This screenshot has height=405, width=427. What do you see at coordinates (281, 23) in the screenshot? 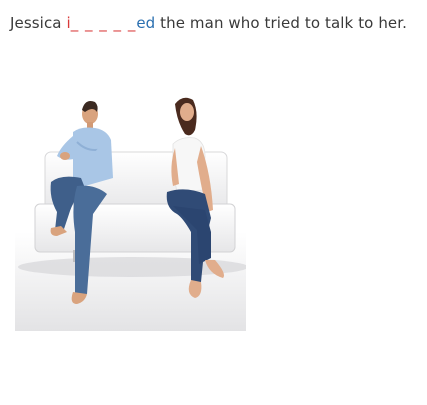
I see `sentence-rest: the man who tried to talk to her.` at bounding box center [281, 23].